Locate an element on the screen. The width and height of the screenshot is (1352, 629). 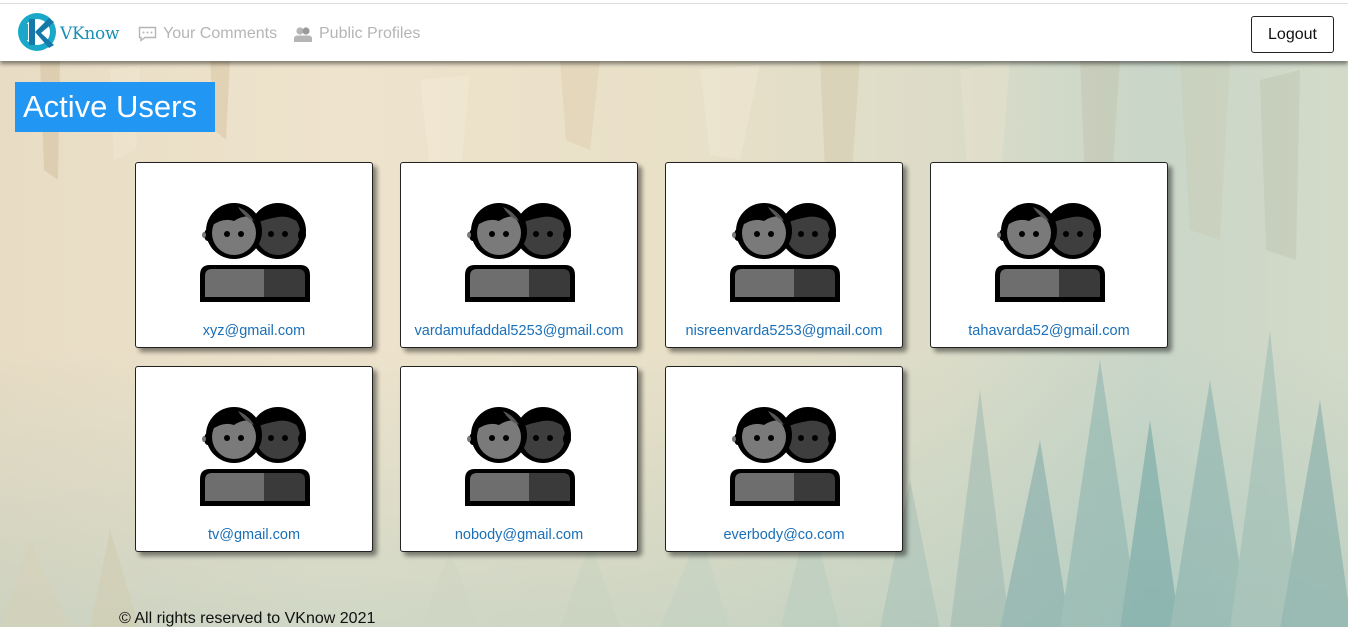
brand-logo: VKnow is located at coordinates (68, 32).